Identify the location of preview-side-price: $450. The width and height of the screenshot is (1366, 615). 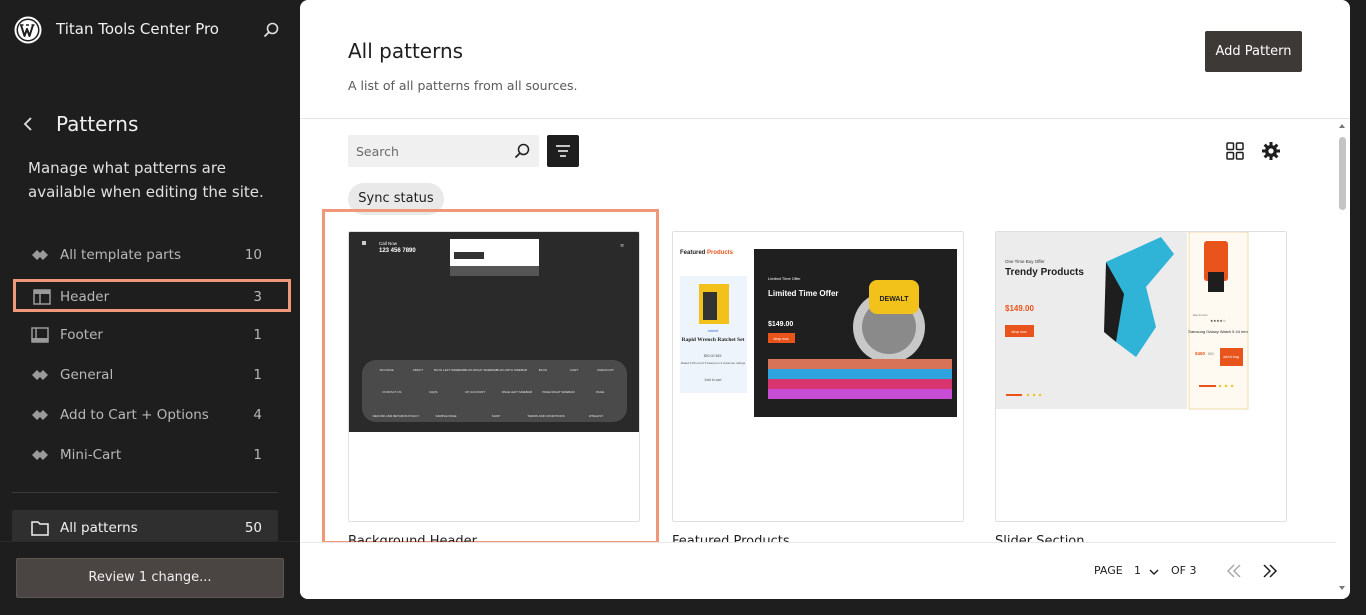
(1200, 353).